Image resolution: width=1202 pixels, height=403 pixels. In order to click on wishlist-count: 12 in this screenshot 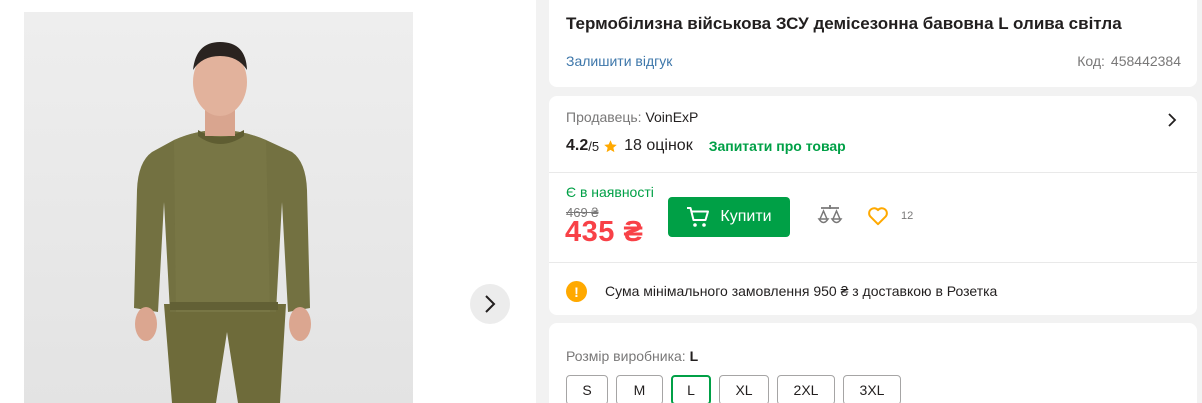, I will do `click(907, 216)`.